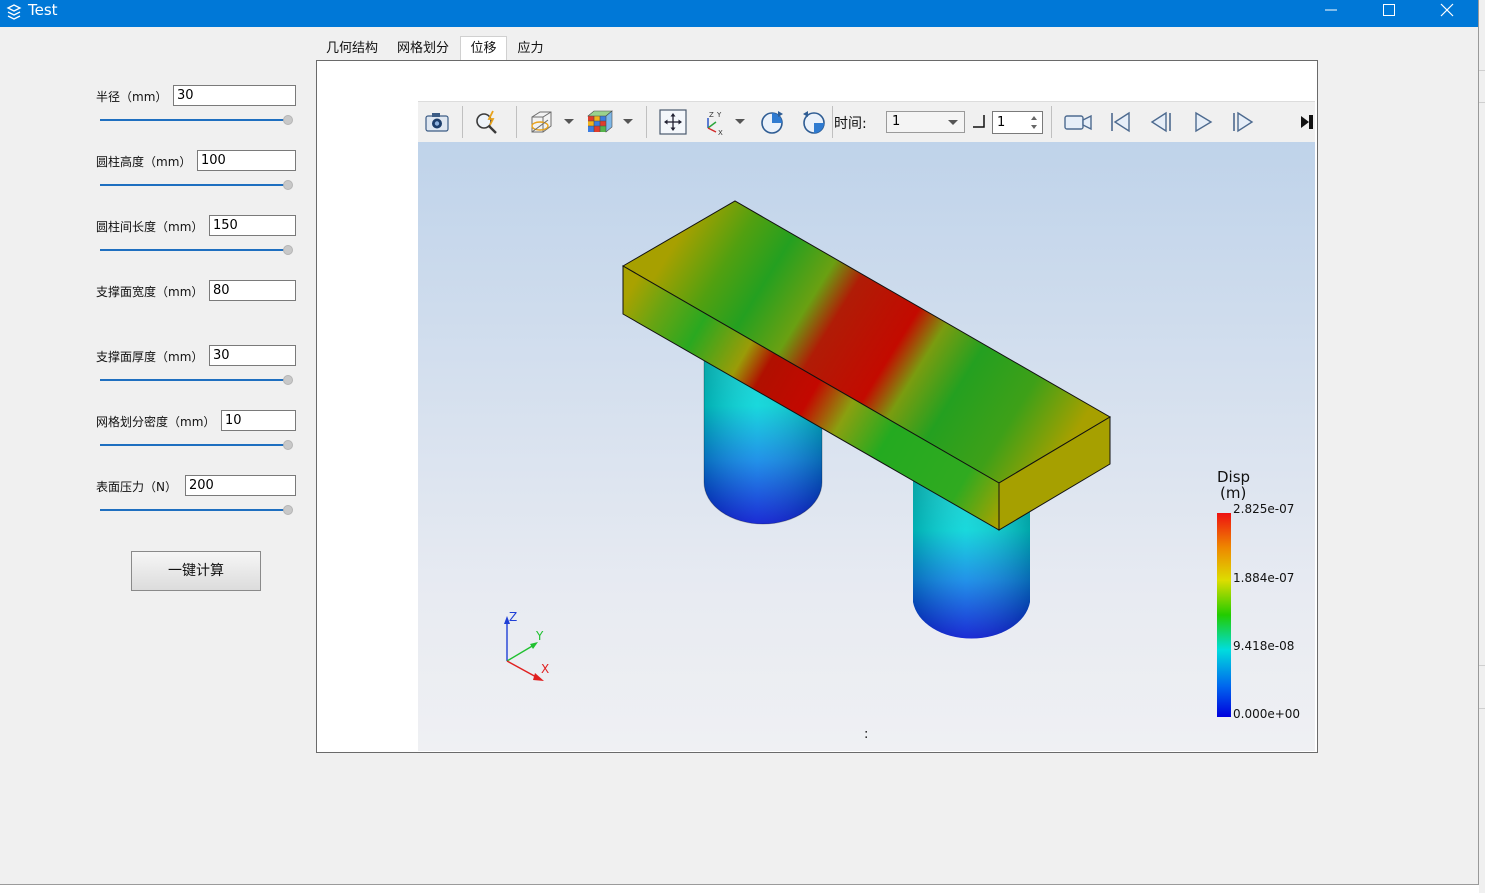  Describe the element at coordinates (352, 49) in the screenshot. I see `tab-geometry: 几何结构` at that location.